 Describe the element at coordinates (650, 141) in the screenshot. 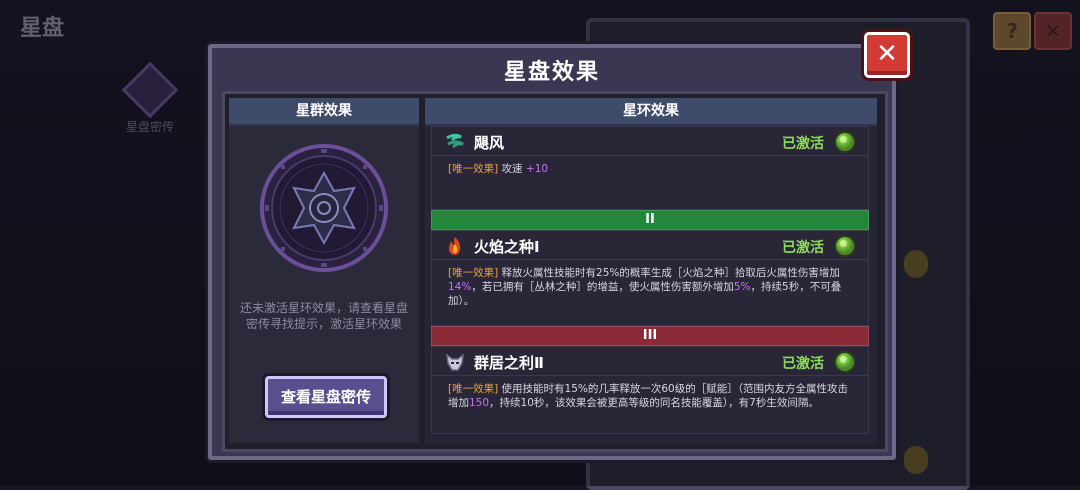

I see `effect-header: 飓风 已激活` at that location.